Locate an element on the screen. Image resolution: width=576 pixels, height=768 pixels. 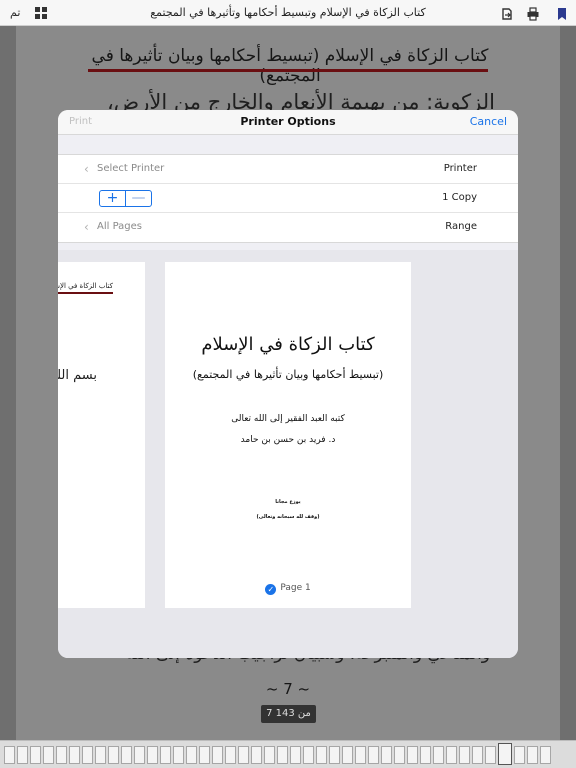
page-indicator: 7 من 143 is located at coordinates (288, 714).